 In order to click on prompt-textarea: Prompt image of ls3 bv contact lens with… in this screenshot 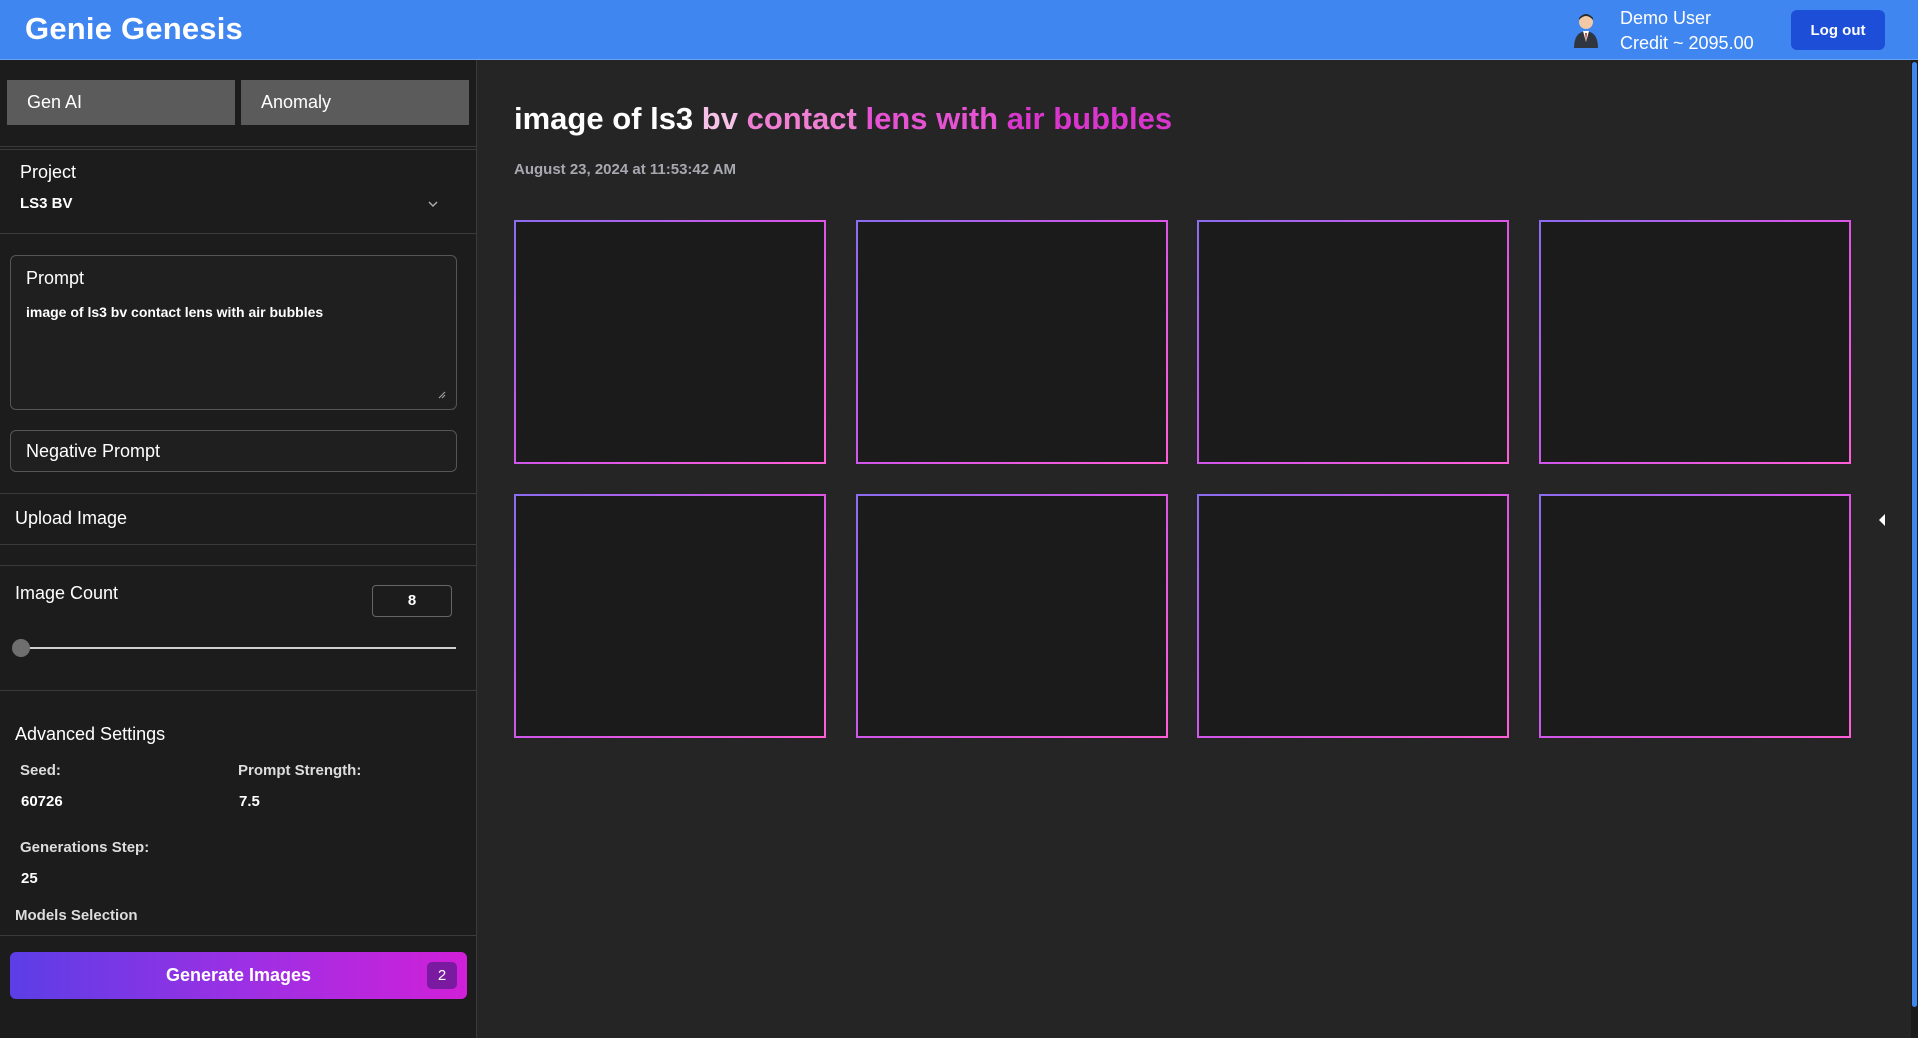, I will do `click(233, 332)`.